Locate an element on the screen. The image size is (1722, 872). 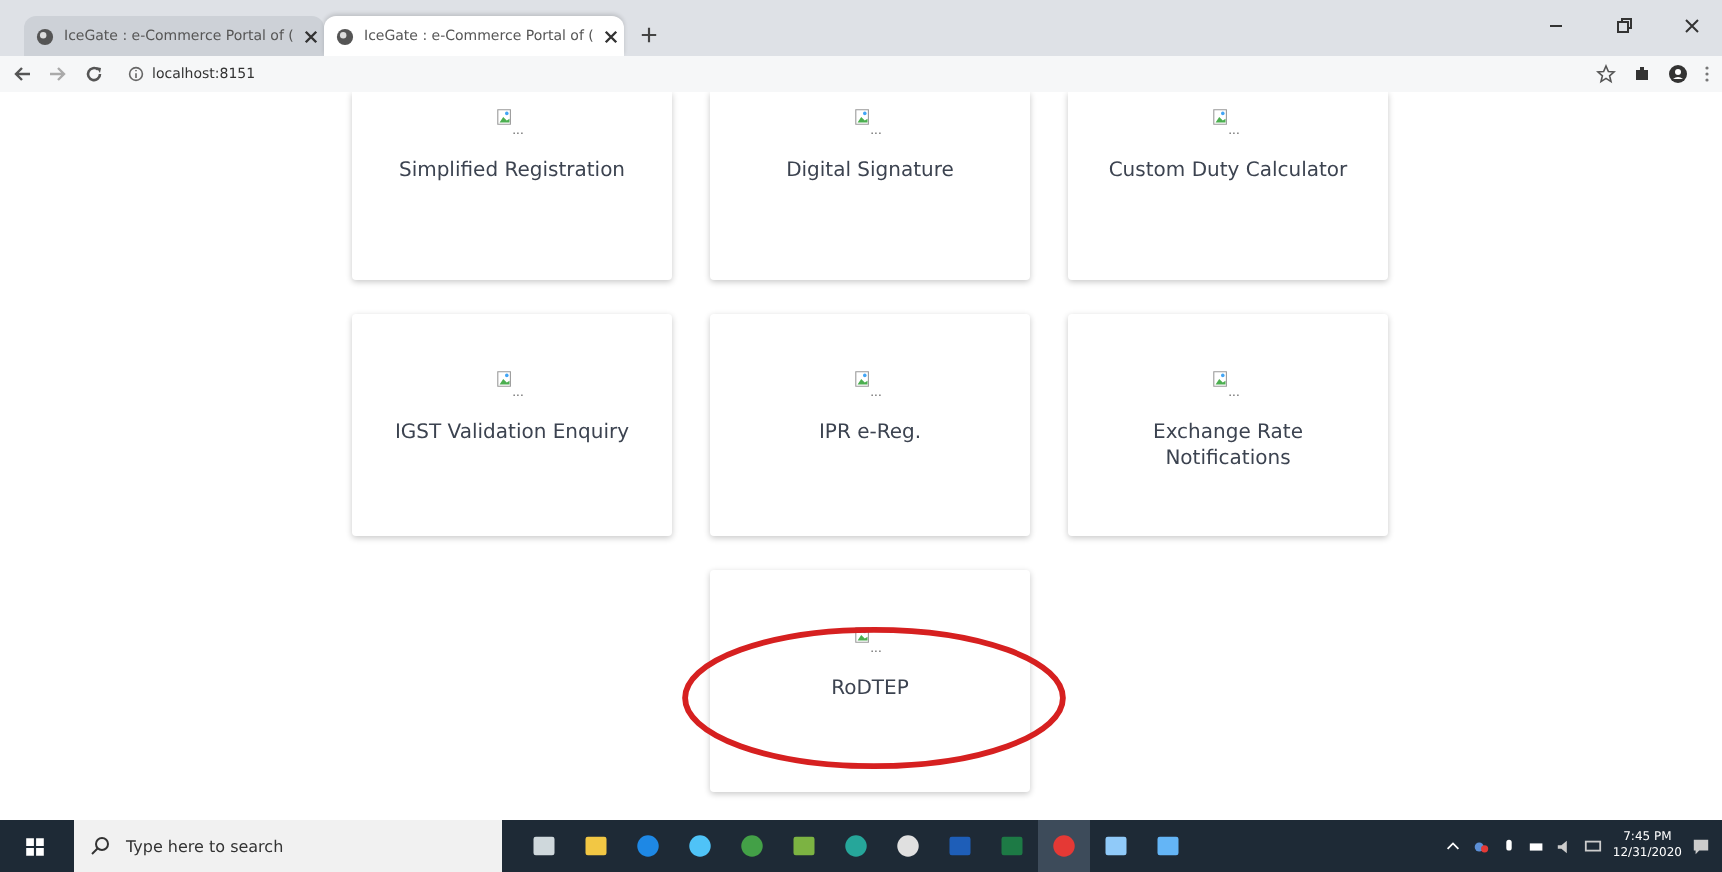
card-title: RoDTEP is located at coordinates (870, 689).